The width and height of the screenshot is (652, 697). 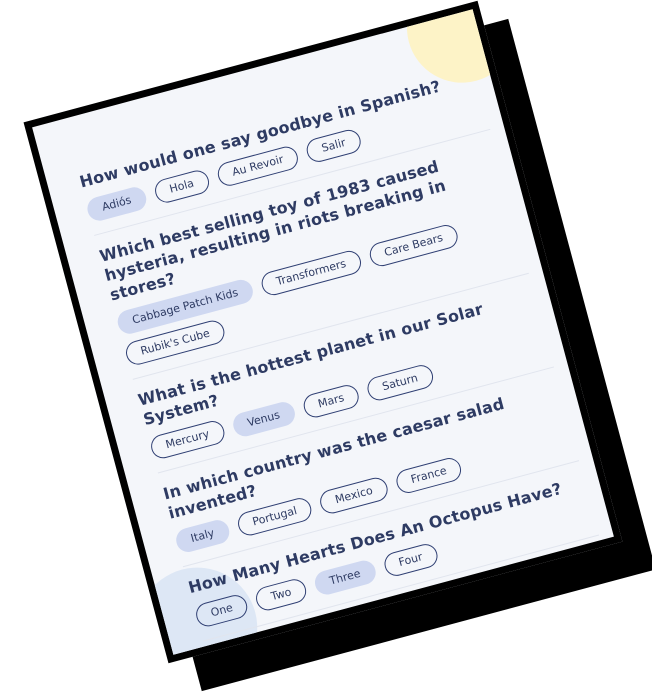 What do you see at coordinates (410, 560) in the screenshot?
I see `answer-option: Four` at bounding box center [410, 560].